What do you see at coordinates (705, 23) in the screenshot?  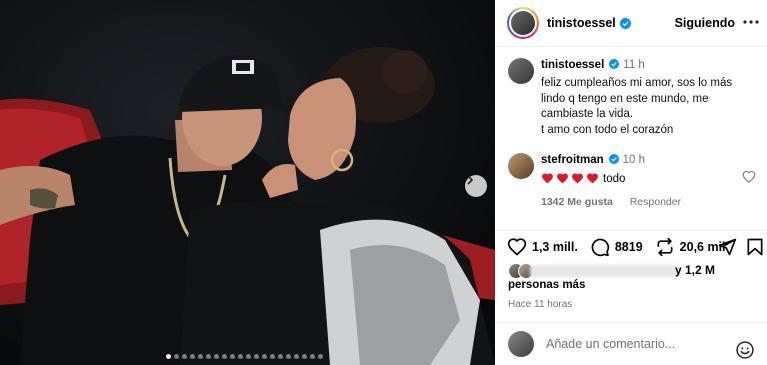 I see `following-button: Siguiendo` at bounding box center [705, 23].